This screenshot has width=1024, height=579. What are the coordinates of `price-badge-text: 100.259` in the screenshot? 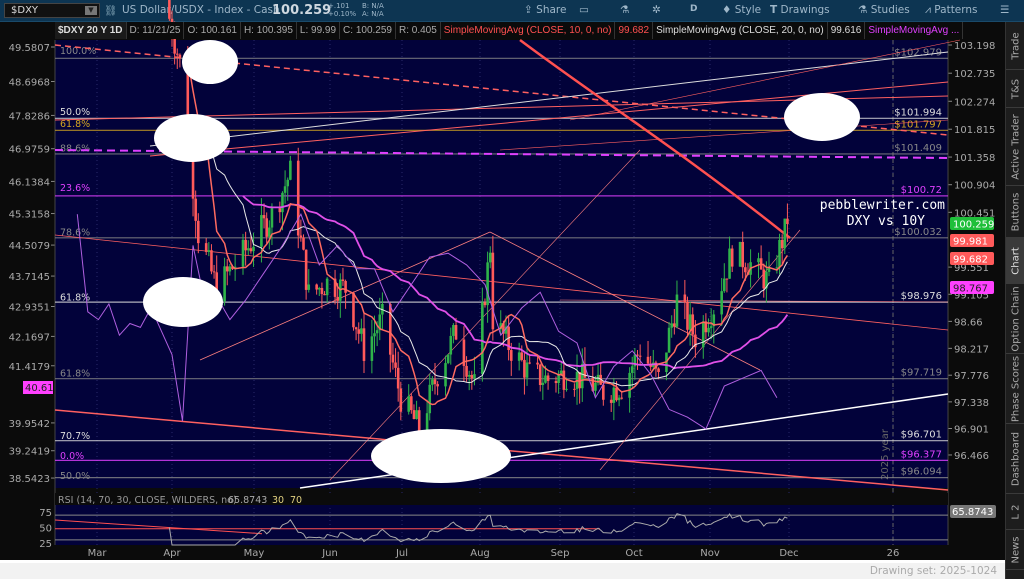 It's located at (973, 224).